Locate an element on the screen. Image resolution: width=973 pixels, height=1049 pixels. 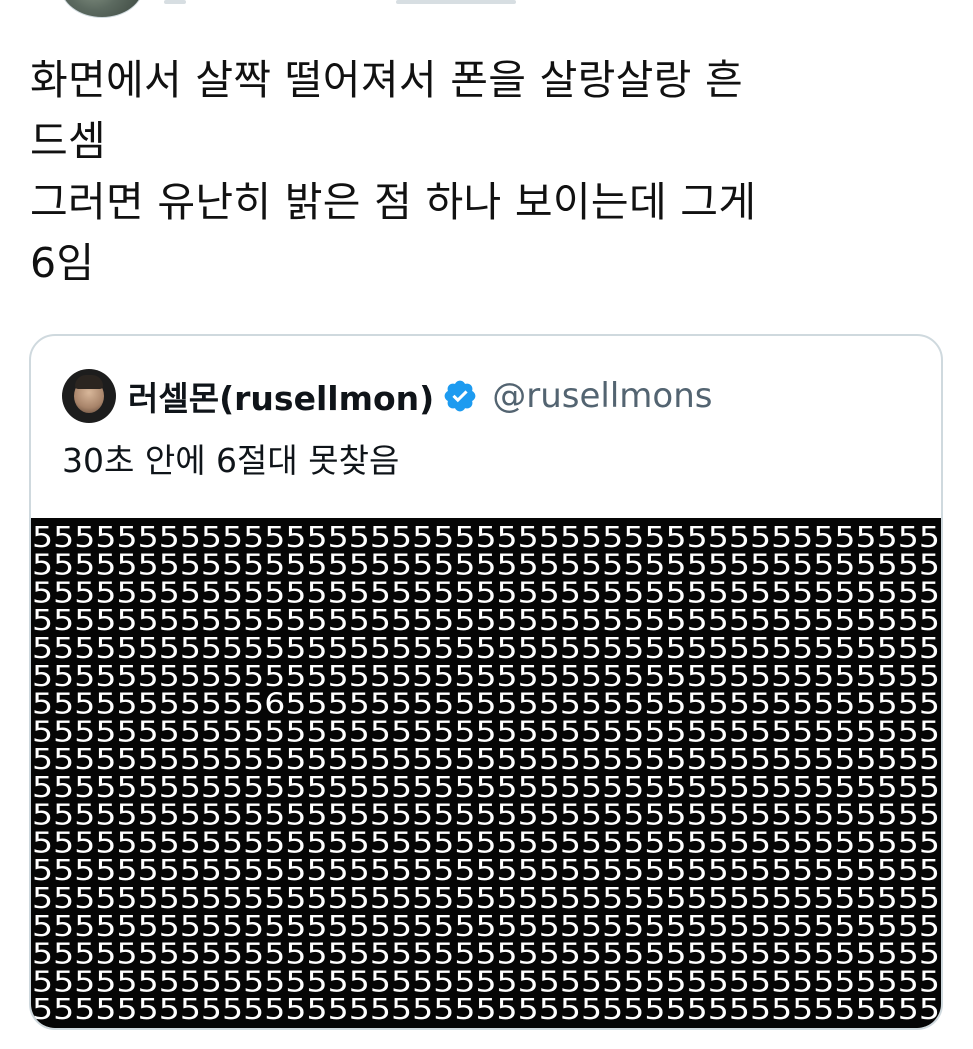
quoted-display-name: 러셀몬(rusellmon) is located at coordinates (281, 396).